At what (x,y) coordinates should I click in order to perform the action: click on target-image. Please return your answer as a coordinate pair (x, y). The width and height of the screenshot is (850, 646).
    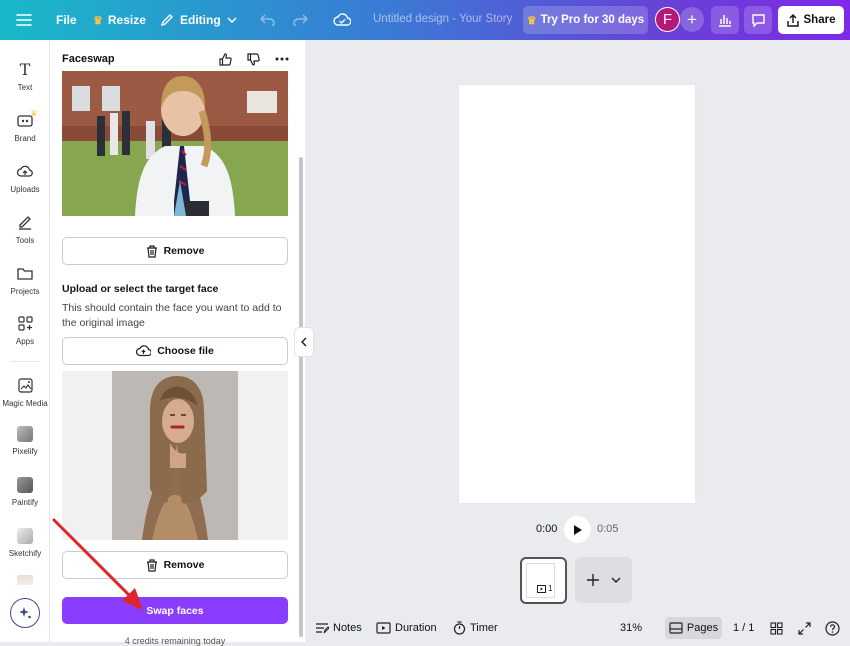
    Looking at the image, I should click on (175, 455).